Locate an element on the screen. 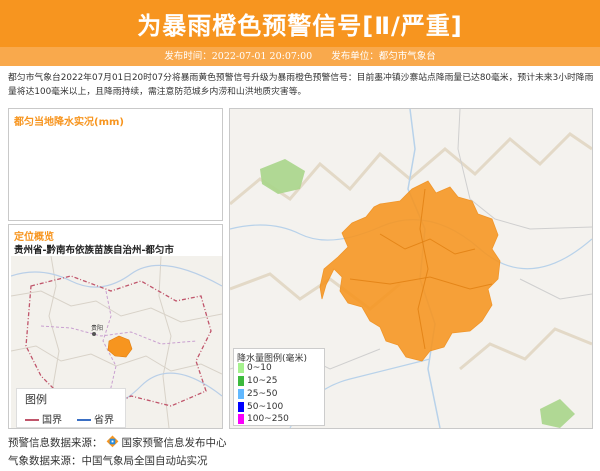  publish-meta-bar: 发布时间：2022-07-01 20:07:00 发布单位：都匀市气象台 is located at coordinates (300, 56).